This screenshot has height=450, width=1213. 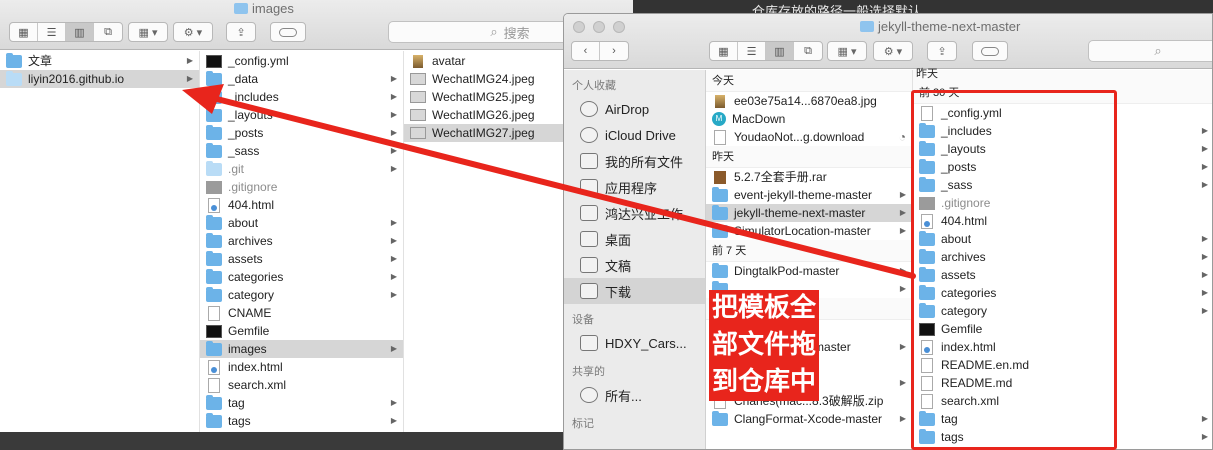 I want to click on annotation-line-1: 把模板全, so click(x=764, y=308).